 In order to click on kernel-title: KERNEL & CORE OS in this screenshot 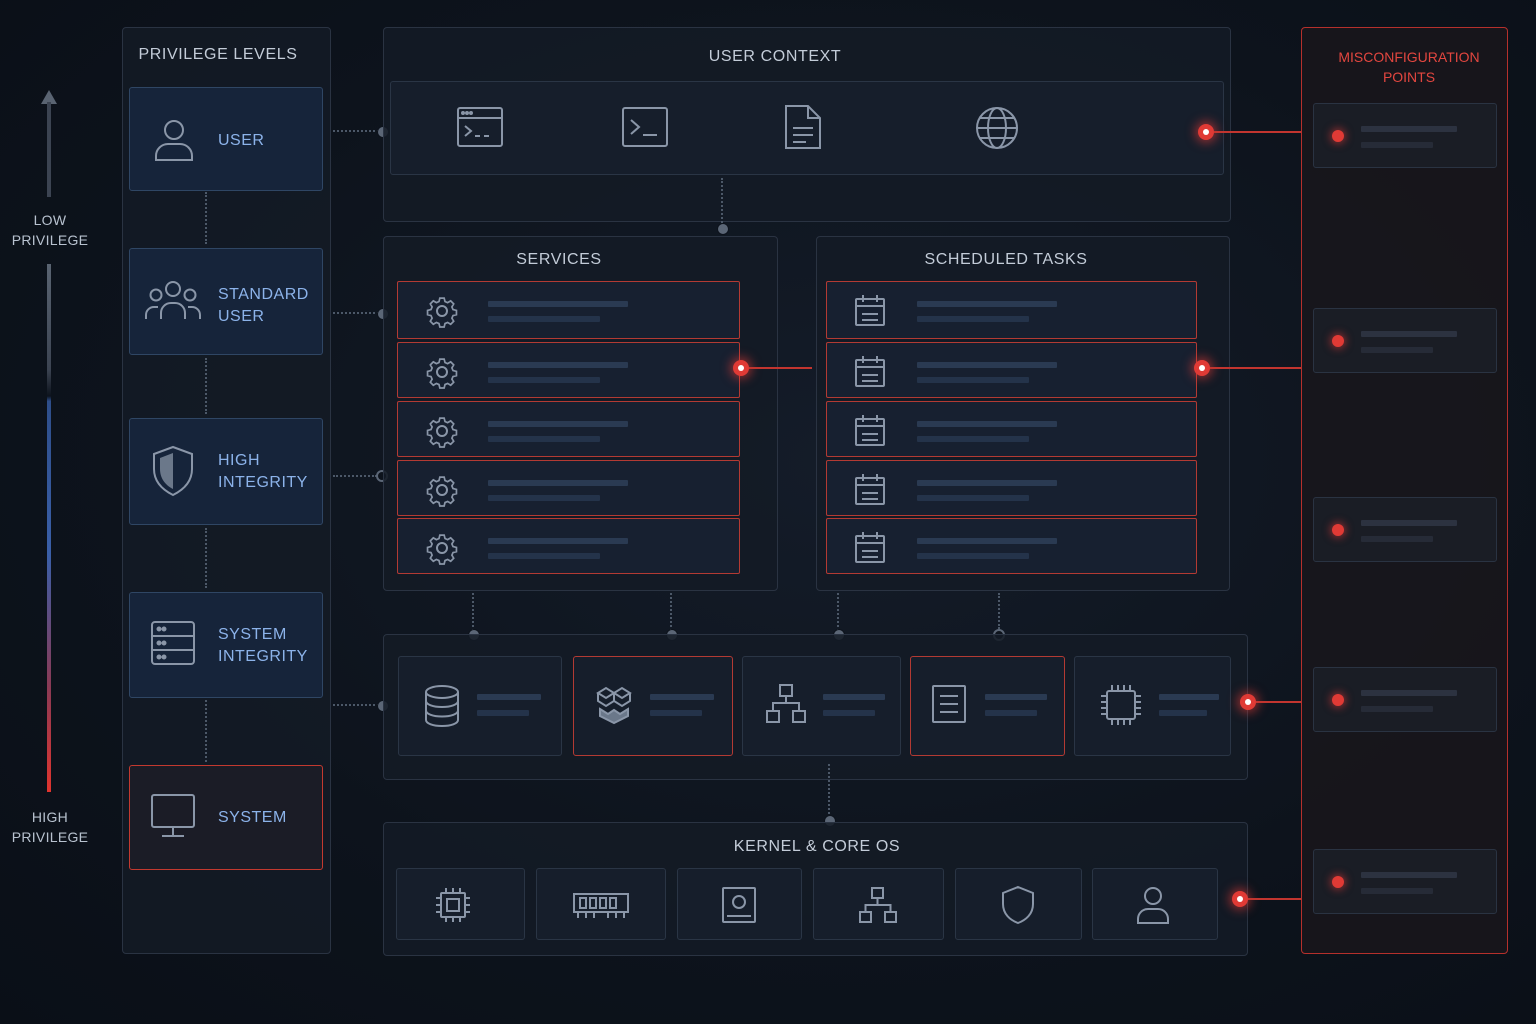, I will do `click(817, 846)`.